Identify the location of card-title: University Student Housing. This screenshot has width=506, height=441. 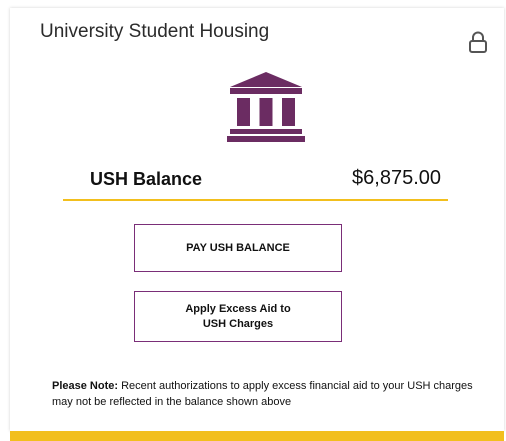
(155, 31).